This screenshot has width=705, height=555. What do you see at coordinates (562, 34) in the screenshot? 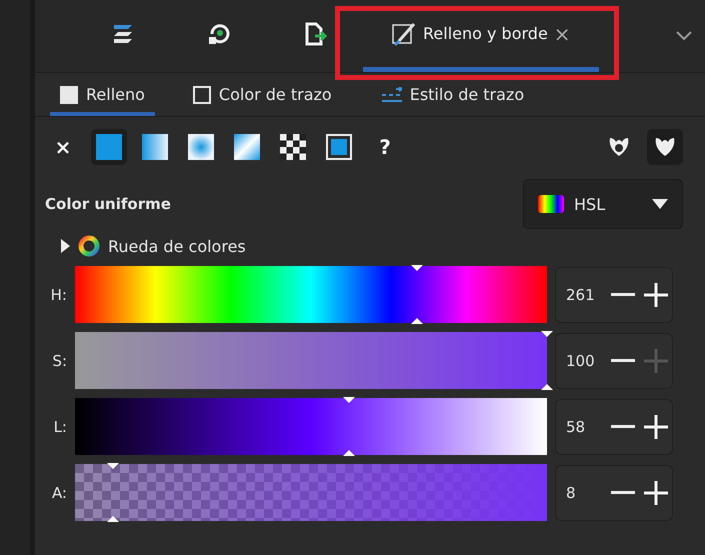
I see `close-tab-button: ×` at bounding box center [562, 34].